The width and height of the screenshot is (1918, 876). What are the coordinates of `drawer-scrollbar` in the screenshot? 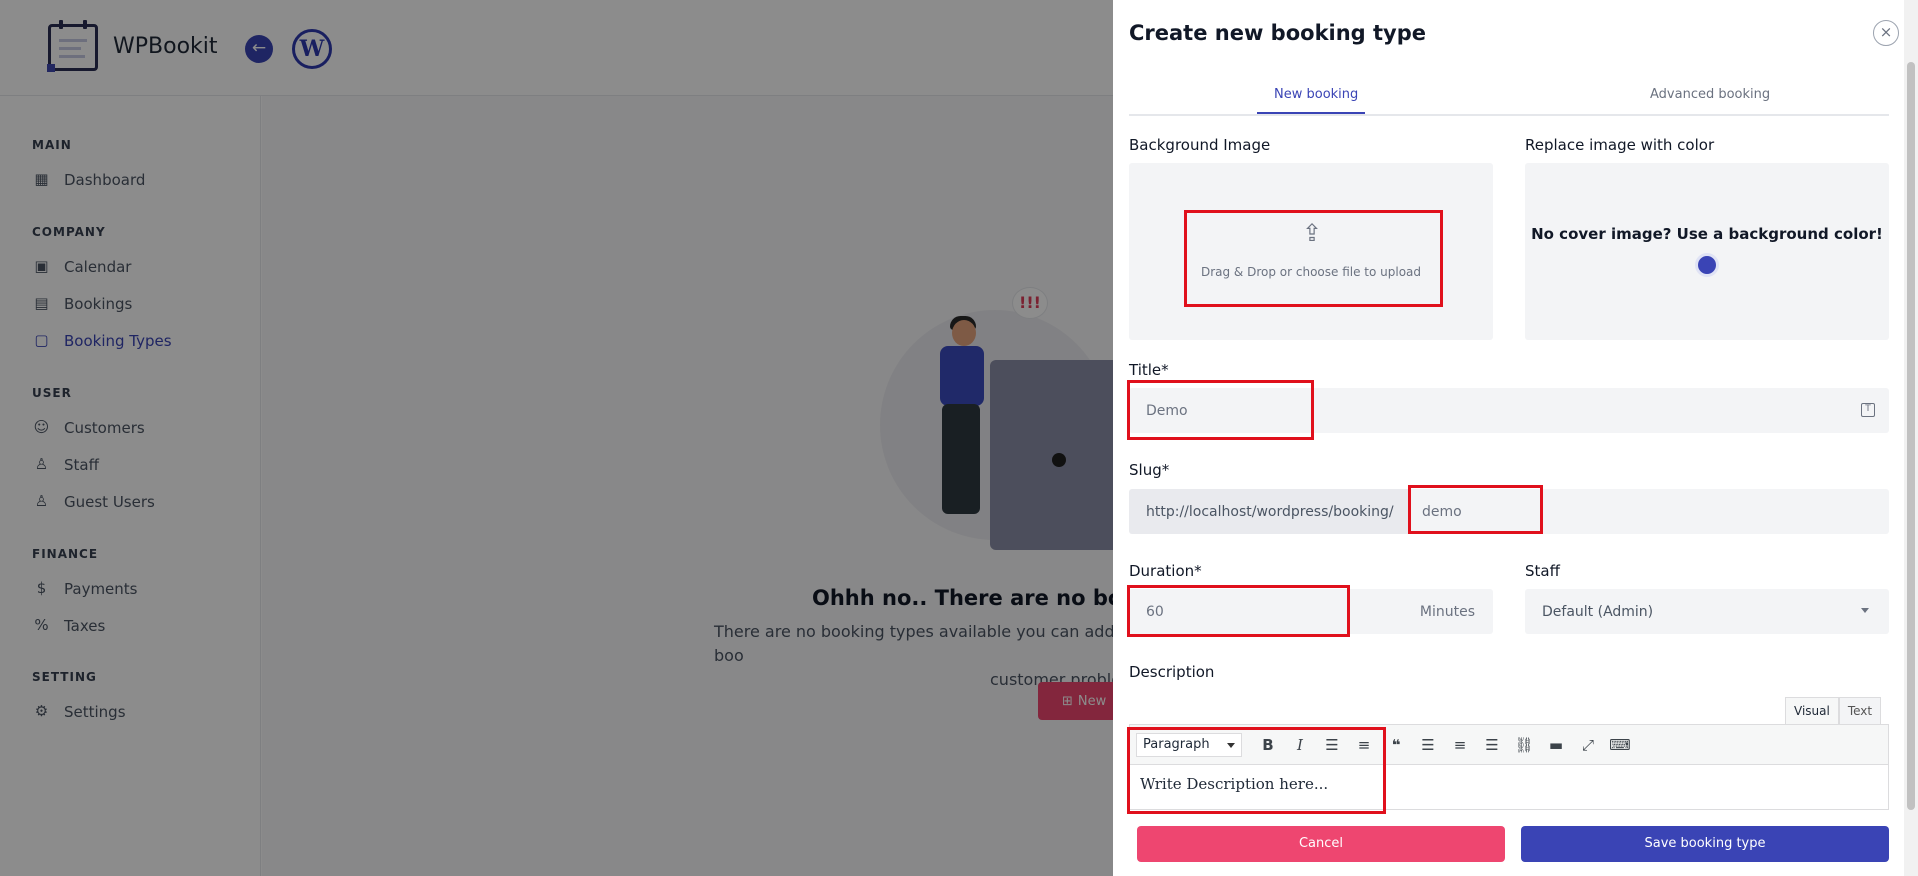 It's located at (1911, 438).